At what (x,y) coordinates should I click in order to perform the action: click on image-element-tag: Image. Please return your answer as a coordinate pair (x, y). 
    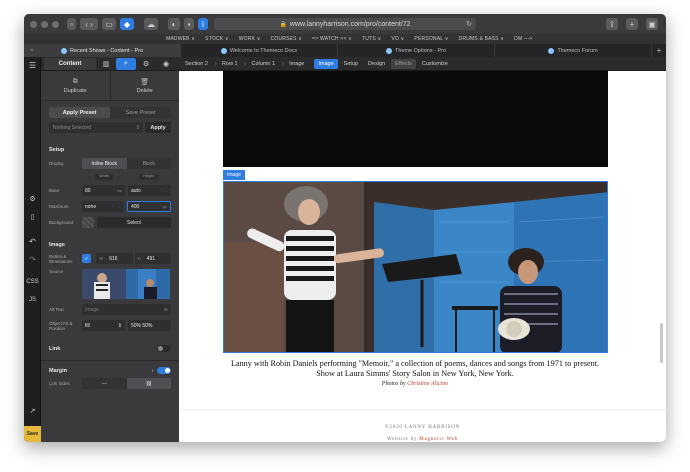
    Looking at the image, I should click on (234, 175).